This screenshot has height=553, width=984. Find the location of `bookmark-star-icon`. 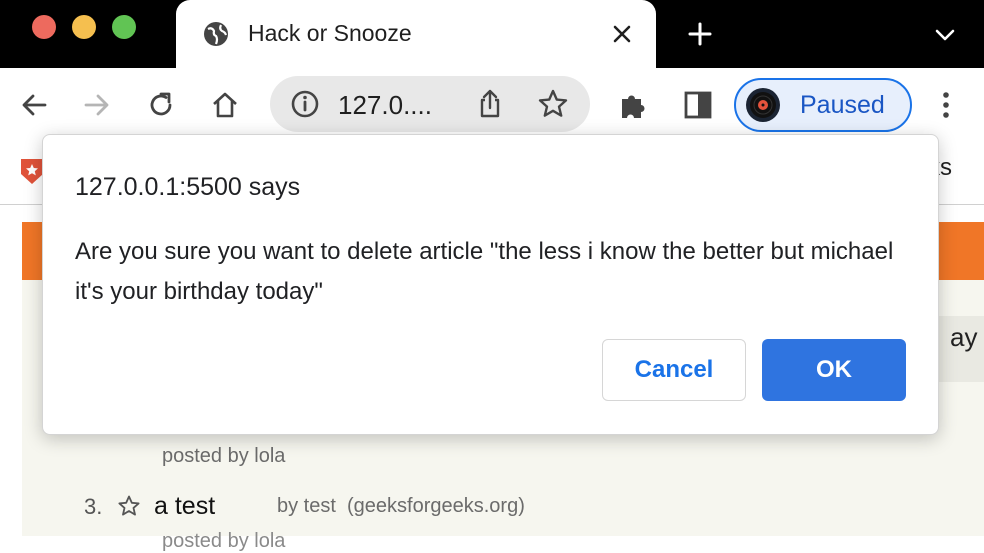

bookmark-star-icon is located at coordinates (553, 104).